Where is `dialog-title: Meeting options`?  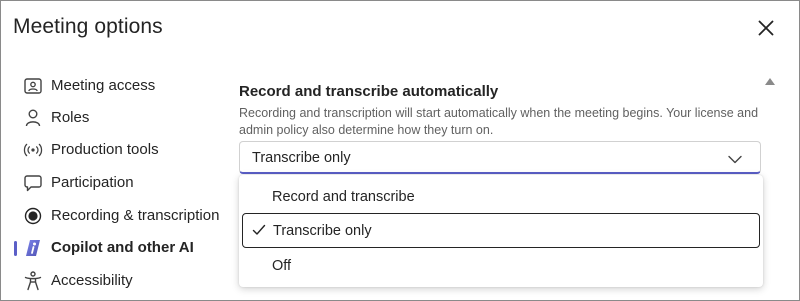
dialog-title: Meeting options is located at coordinates (88, 26).